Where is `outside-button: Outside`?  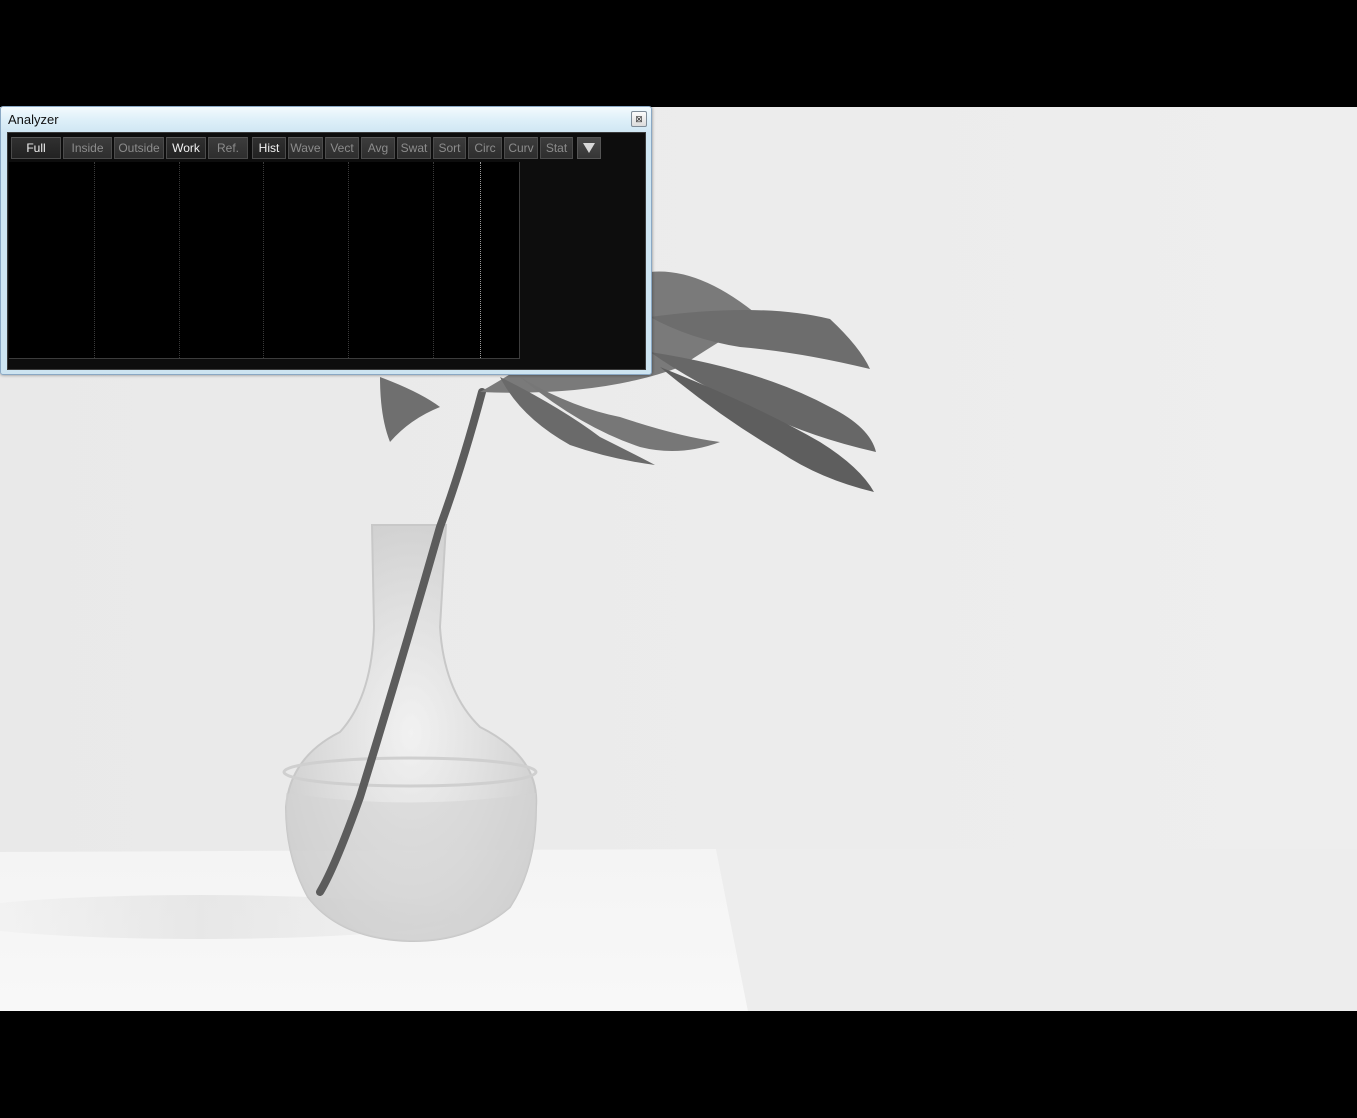 outside-button: Outside is located at coordinates (139, 148).